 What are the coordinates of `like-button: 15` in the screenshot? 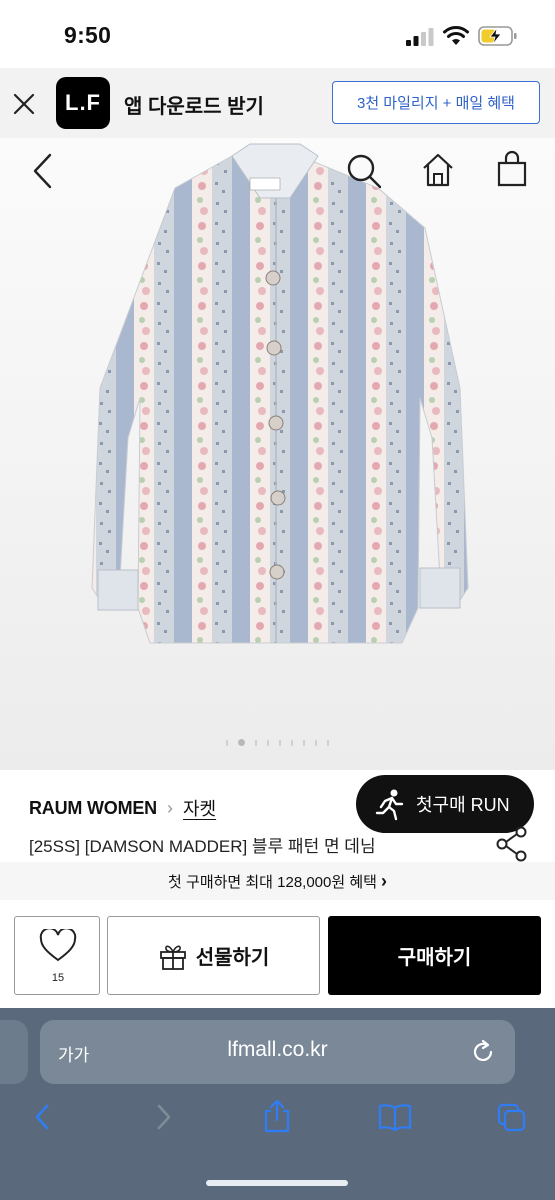 It's located at (57, 955).